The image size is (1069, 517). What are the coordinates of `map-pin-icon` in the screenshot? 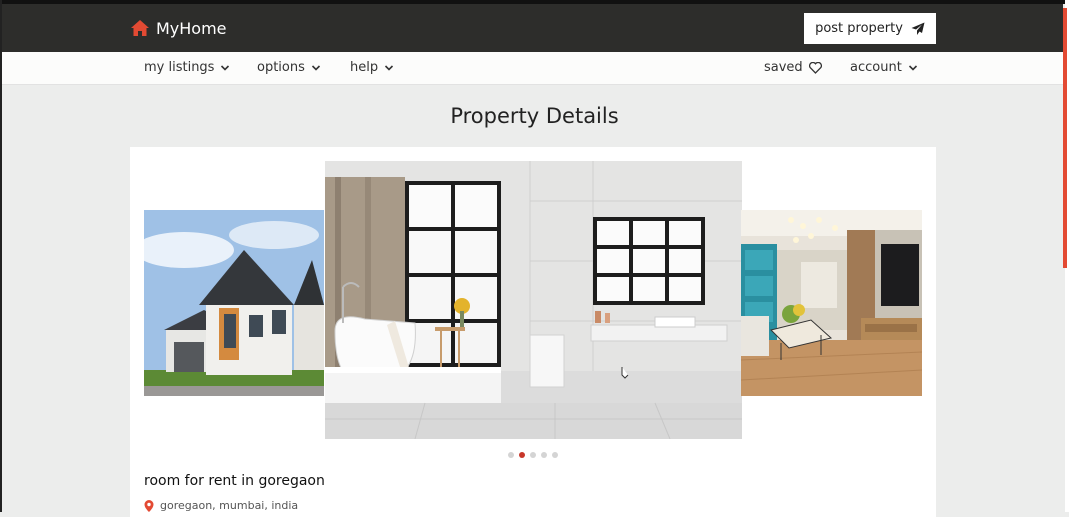 It's located at (149, 505).